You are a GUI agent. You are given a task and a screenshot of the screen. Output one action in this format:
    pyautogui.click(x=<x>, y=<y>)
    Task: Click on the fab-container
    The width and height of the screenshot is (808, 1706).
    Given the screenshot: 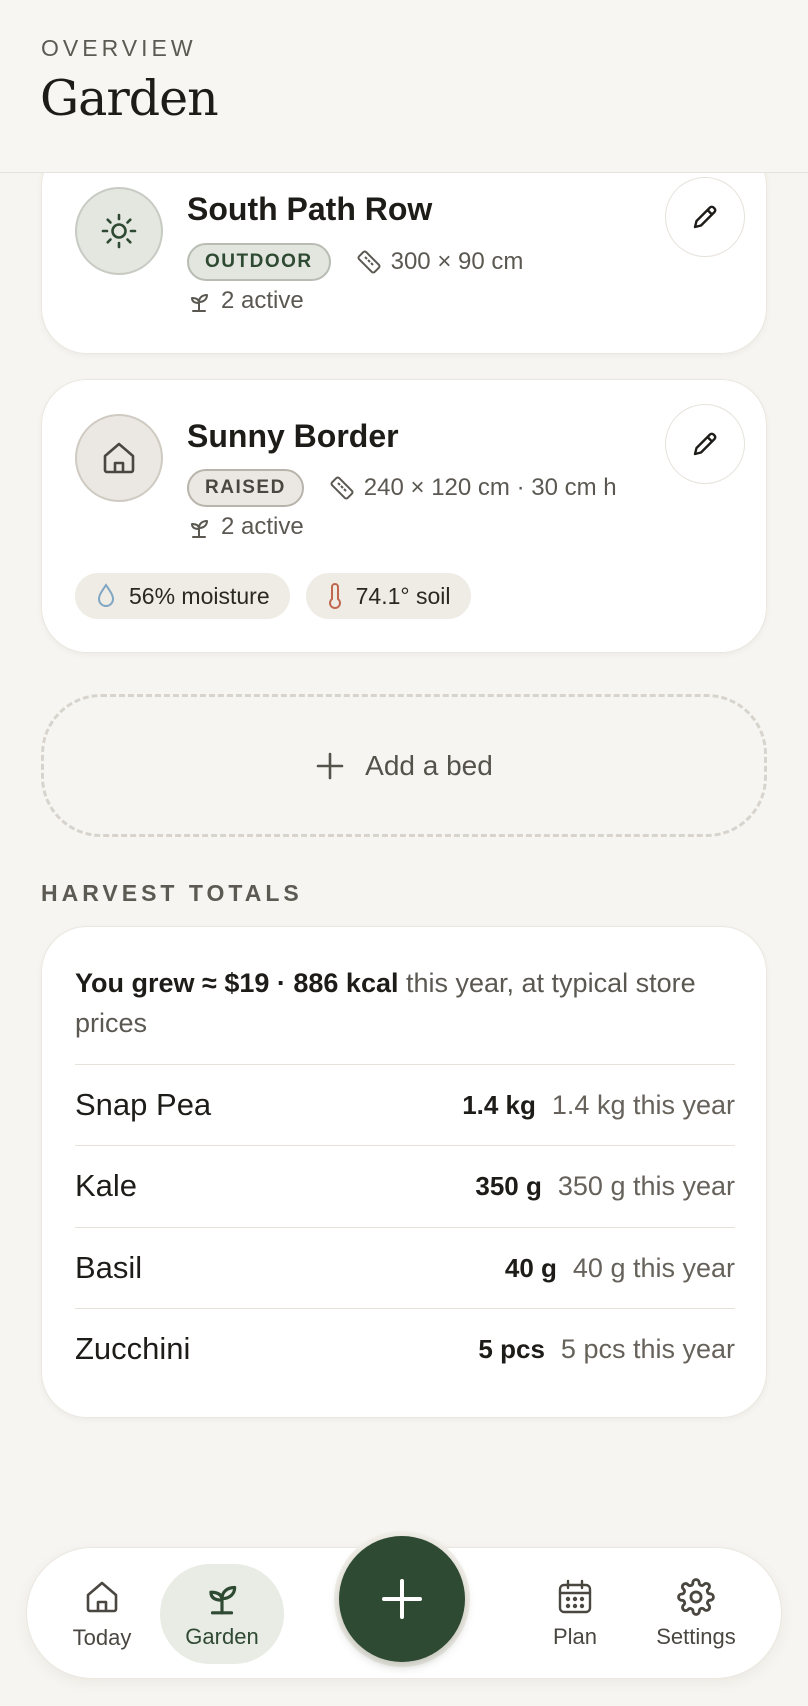 What is the action you would take?
    pyautogui.click(x=402, y=1599)
    